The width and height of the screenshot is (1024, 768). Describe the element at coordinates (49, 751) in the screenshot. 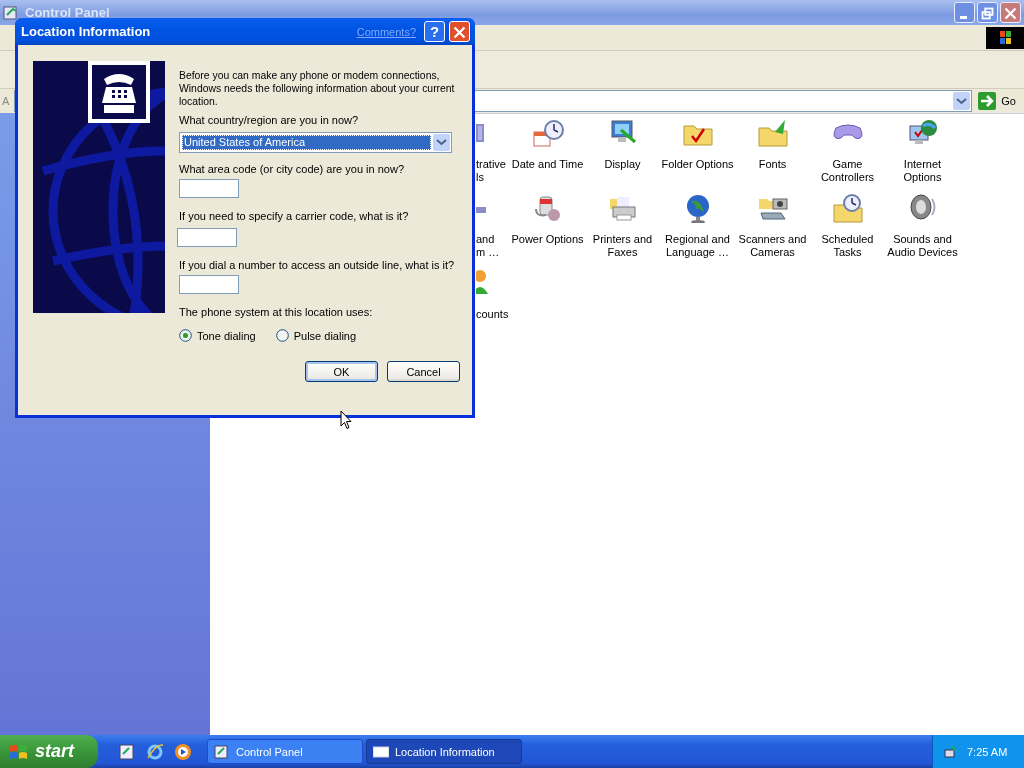

I see `start-button: start` at that location.